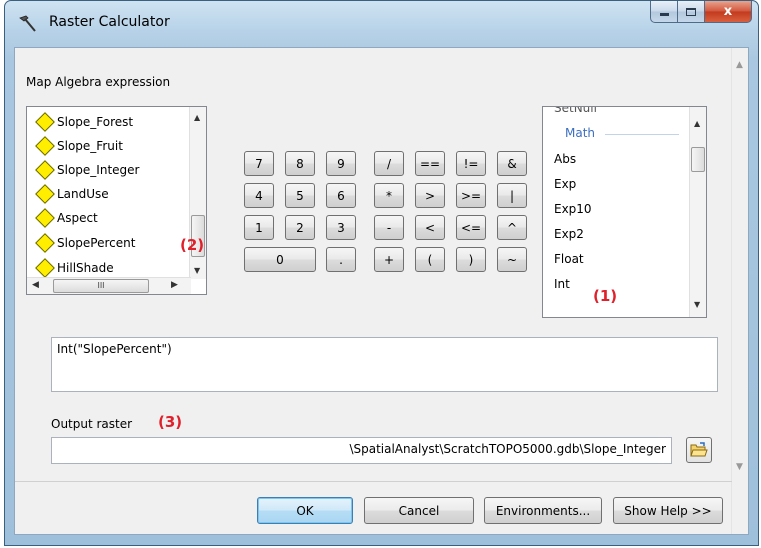 This screenshot has width=761, height=548. What do you see at coordinates (430, 227) in the screenshot?
I see `calc-button-less: <` at bounding box center [430, 227].